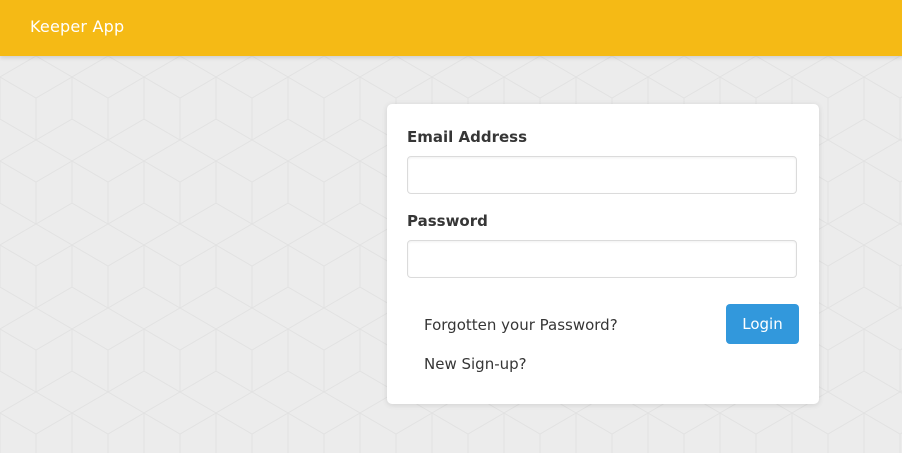 This screenshot has width=902, height=453. I want to click on app-header: Keeper App, so click(451, 28).